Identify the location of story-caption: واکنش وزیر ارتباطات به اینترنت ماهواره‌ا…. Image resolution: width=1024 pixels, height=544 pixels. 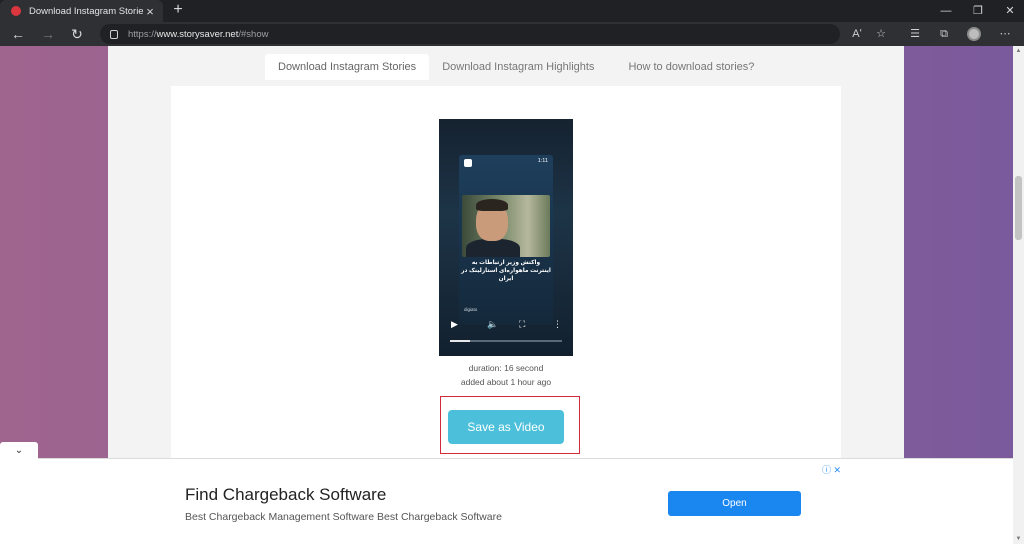
(506, 271).